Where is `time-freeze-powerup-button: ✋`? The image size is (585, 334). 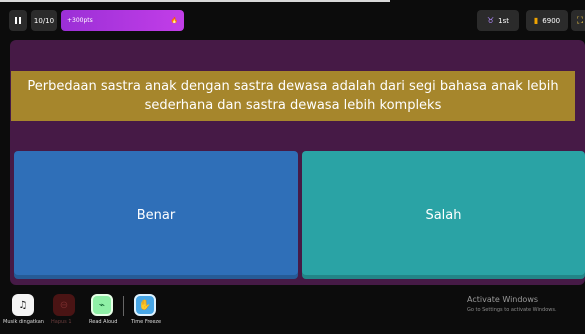 time-freeze-powerup-button: ✋ is located at coordinates (145, 305).